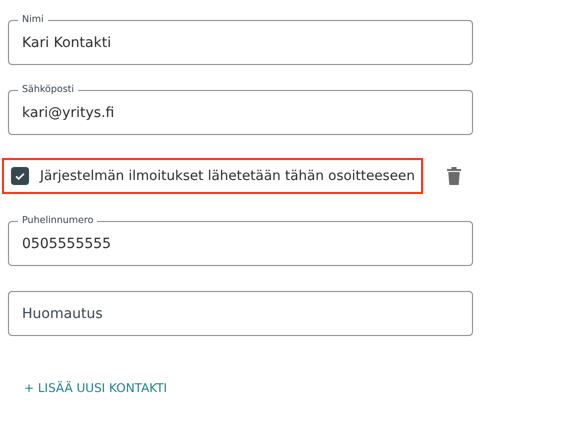 This screenshot has width=562, height=425. Describe the element at coordinates (20, 176) in the screenshot. I see `checkbox` at that location.